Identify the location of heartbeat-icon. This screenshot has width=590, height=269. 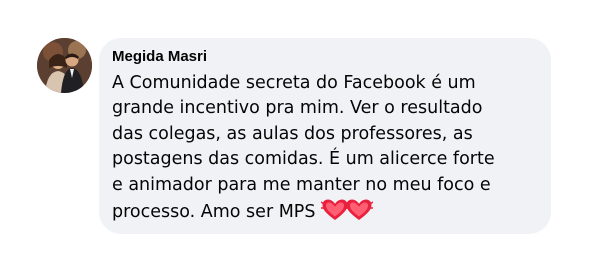
(359, 210).